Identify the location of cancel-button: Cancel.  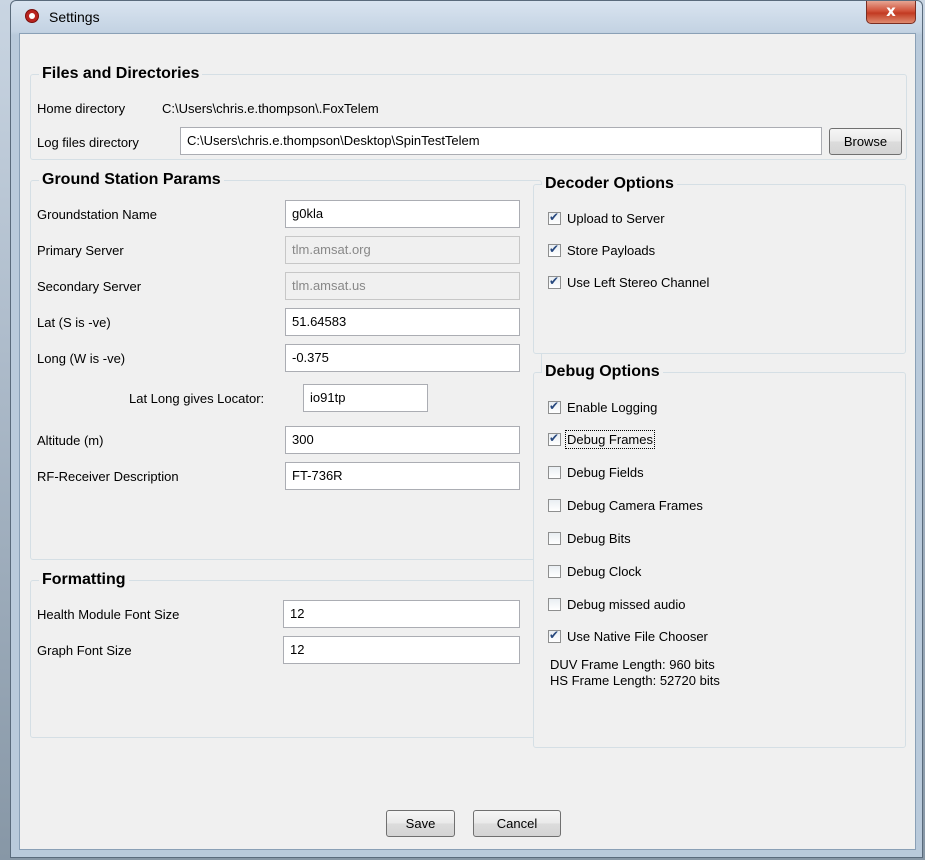
(517, 823).